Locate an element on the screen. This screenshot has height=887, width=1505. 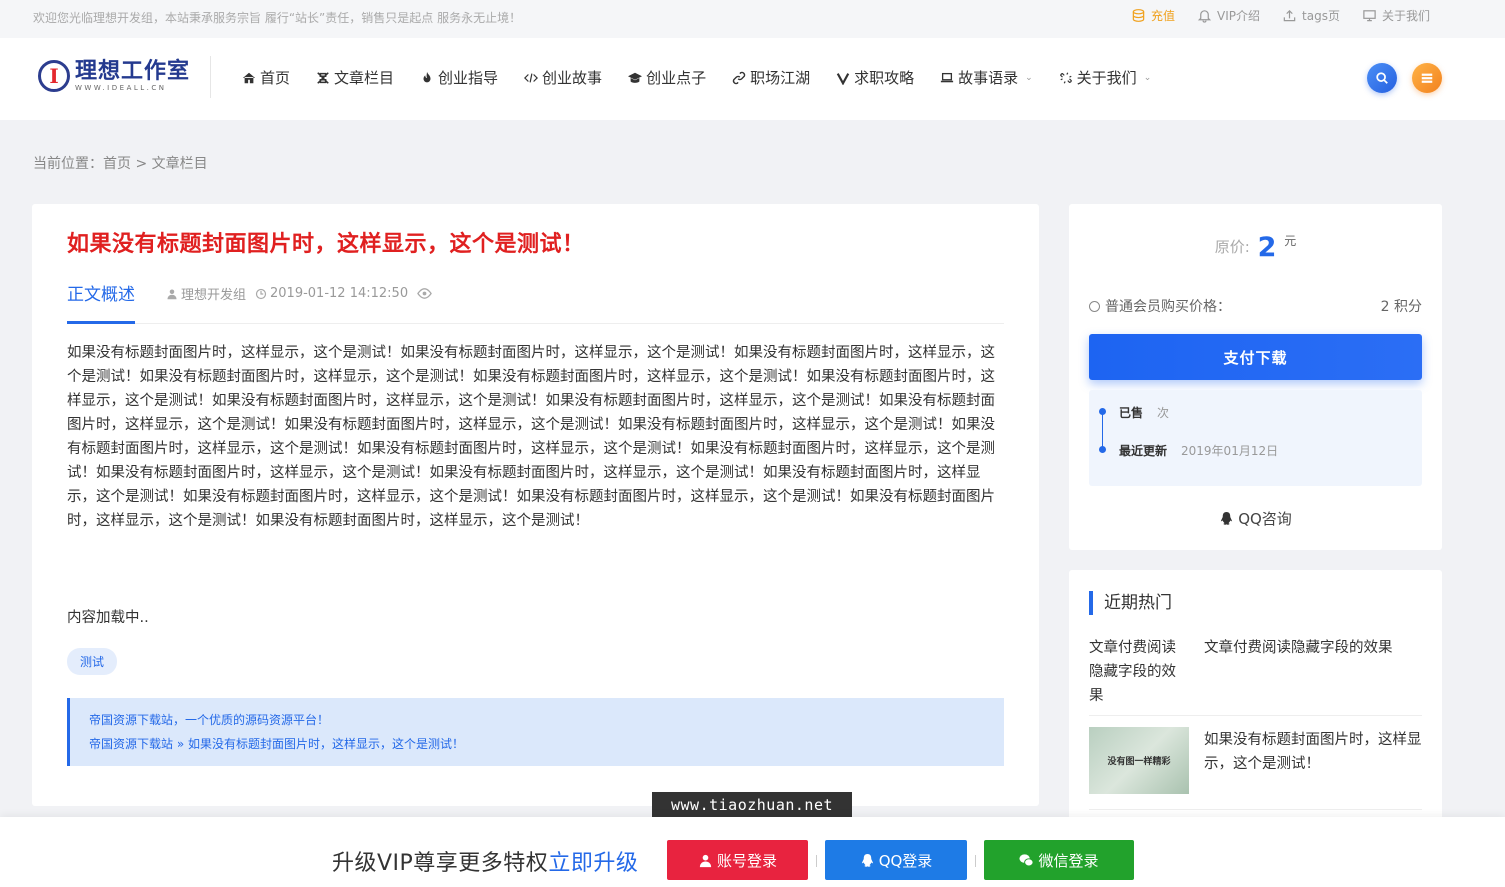
nav-label: 故事语录 is located at coordinates (988, 78).